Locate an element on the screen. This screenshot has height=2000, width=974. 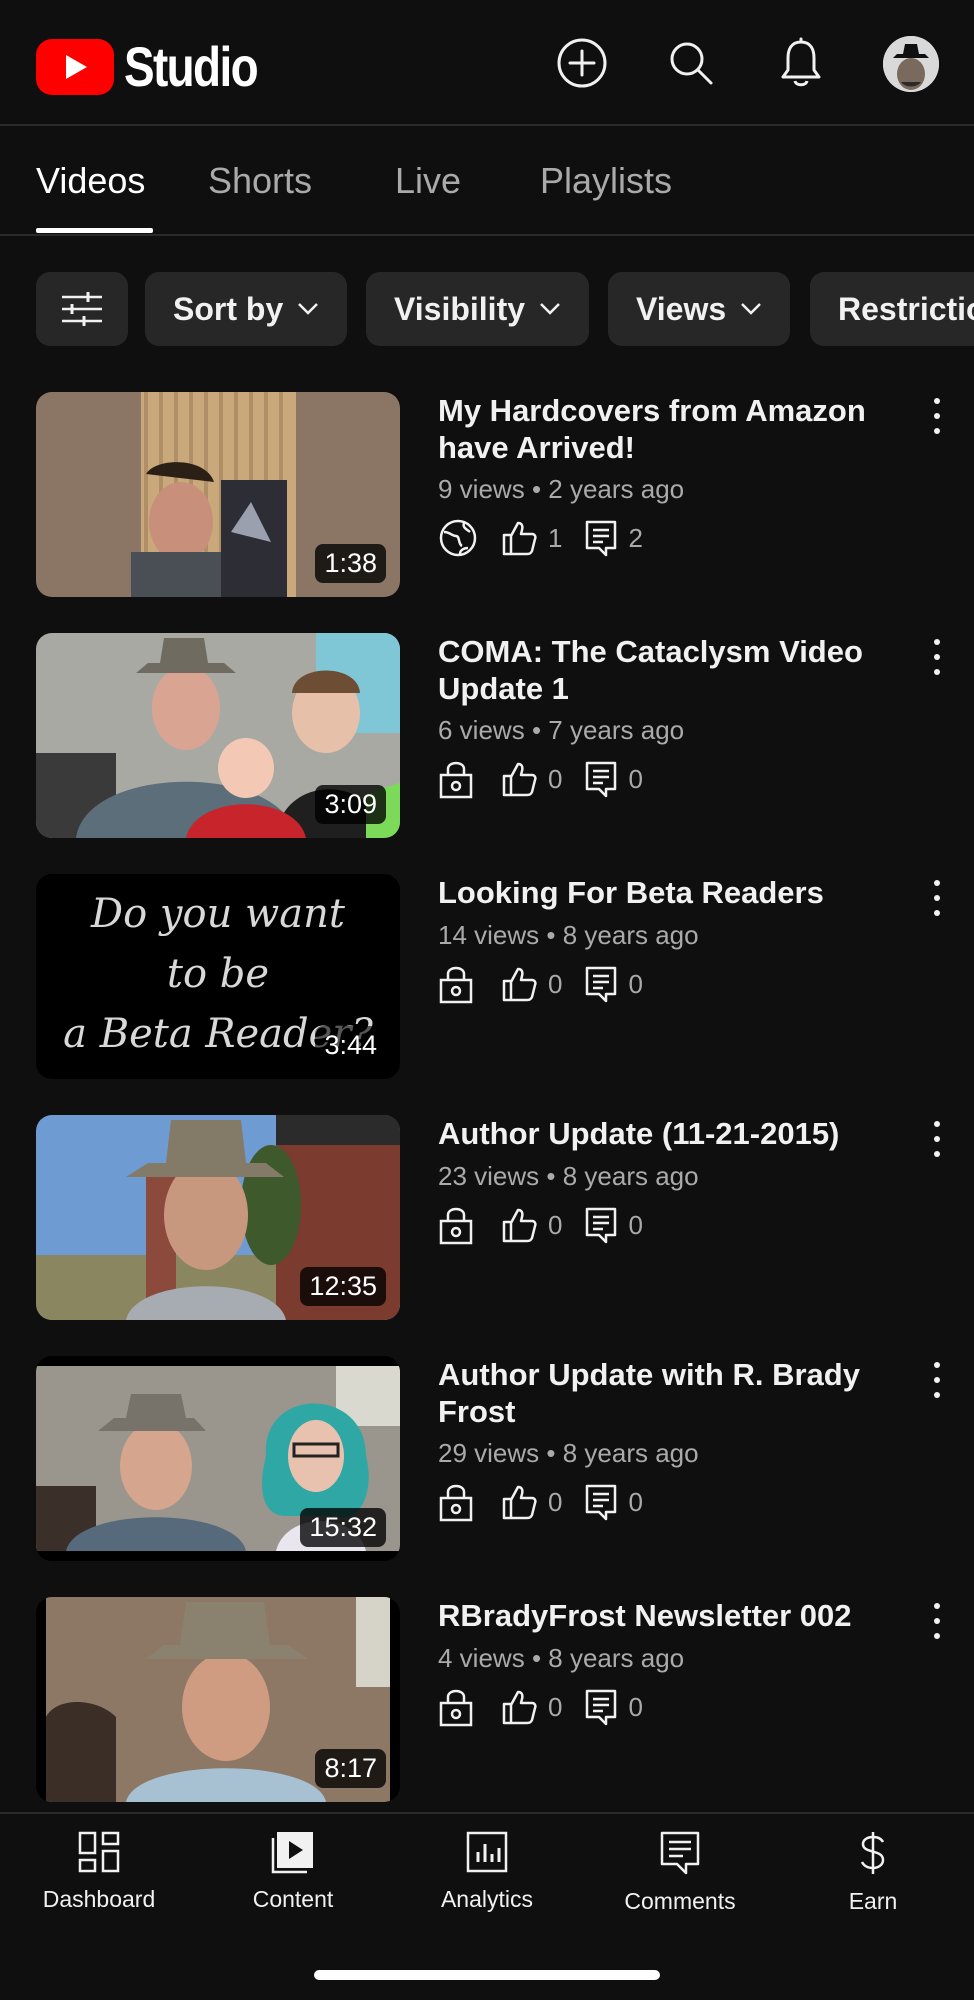
like-count: 1 is located at coordinates (555, 537).